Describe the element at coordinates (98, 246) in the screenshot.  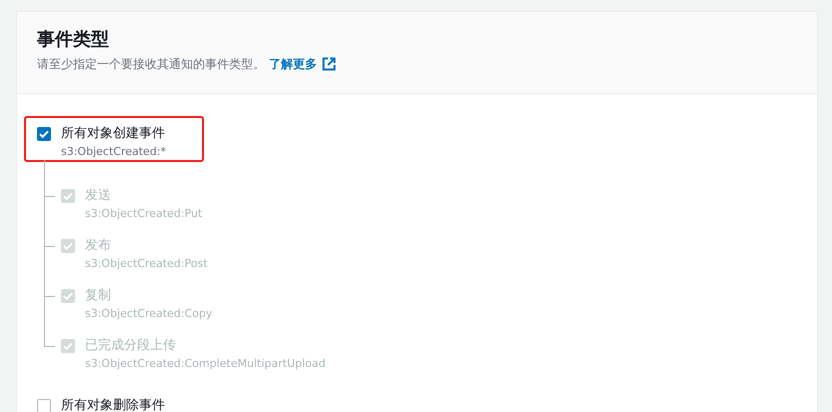
I see `option-label: 发布` at that location.